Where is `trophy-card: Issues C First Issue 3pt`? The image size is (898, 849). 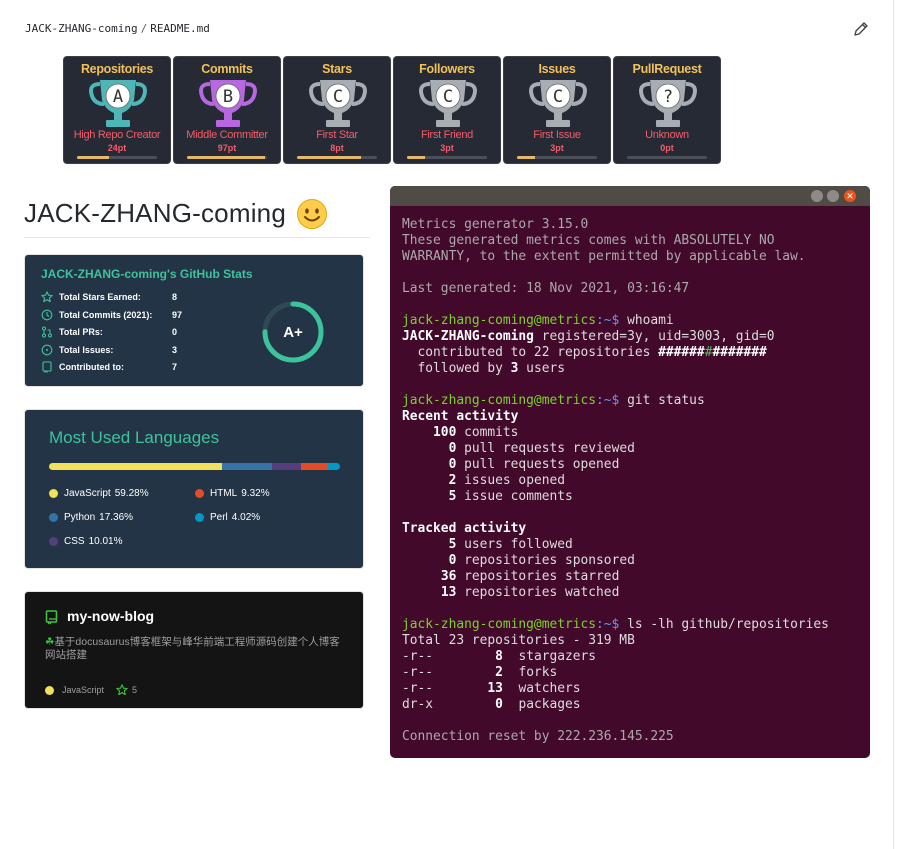 trophy-card: Issues C First Issue 3pt is located at coordinates (557, 110).